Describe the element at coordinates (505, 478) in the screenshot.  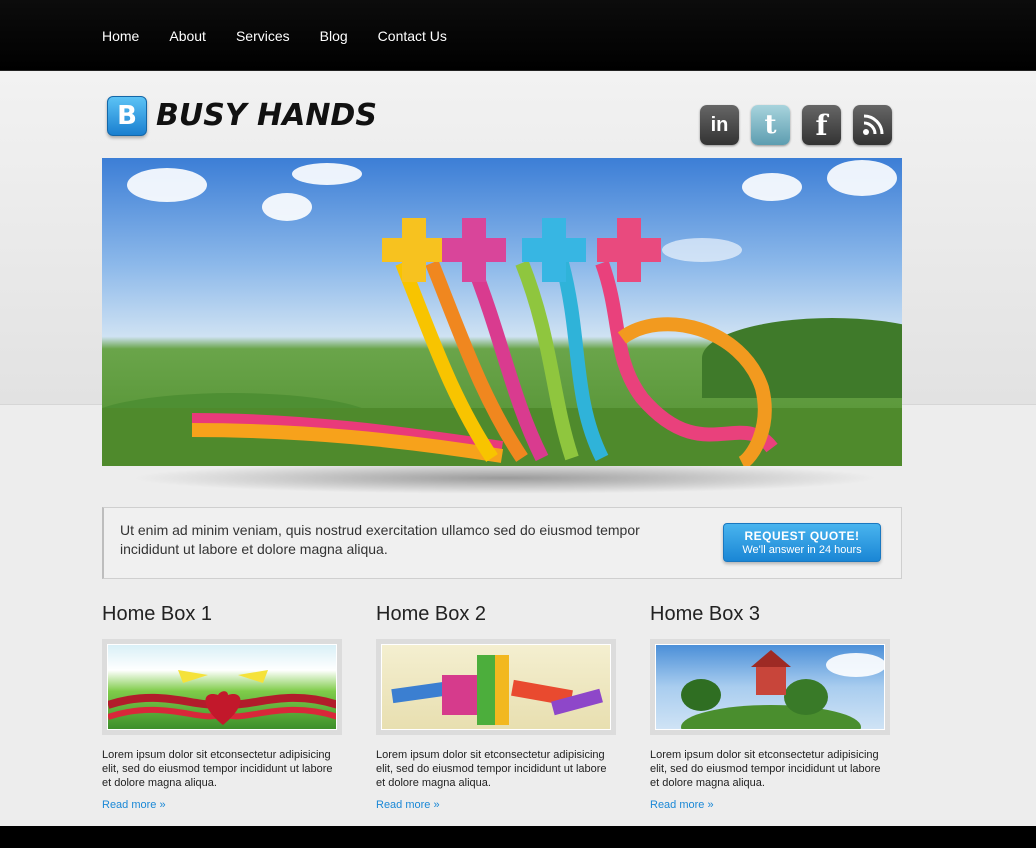
I see `hero-shadow` at that location.